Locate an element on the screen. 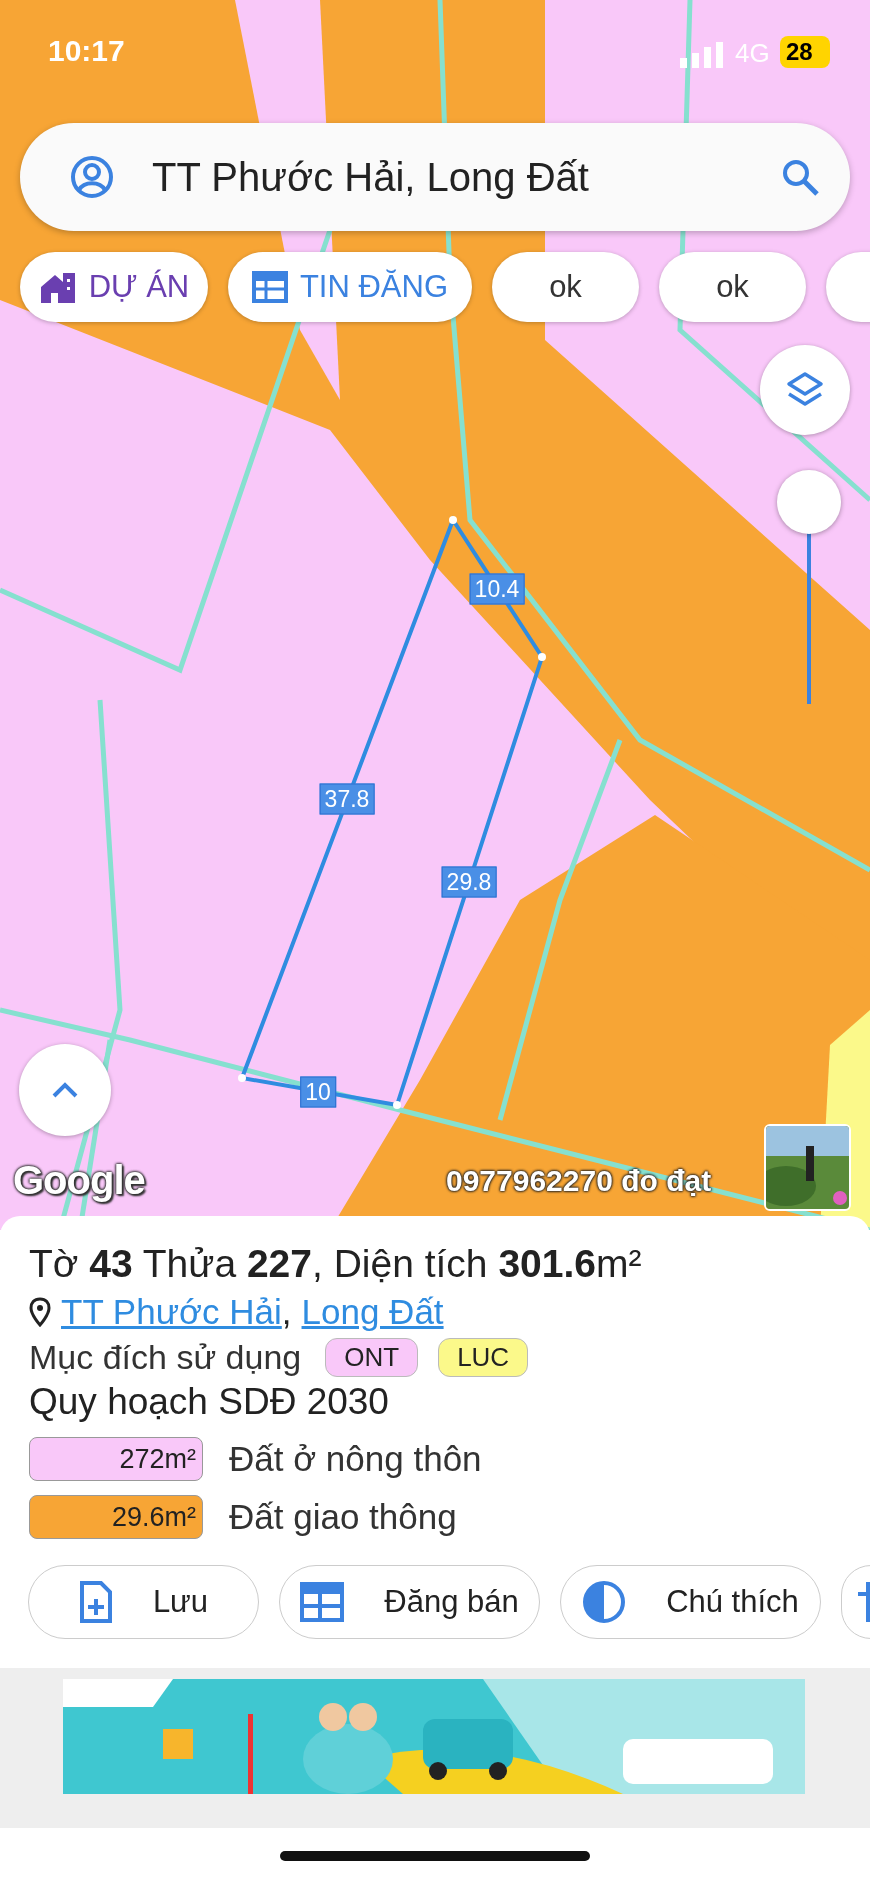 The image size is (870, 1884). area-value: 29.6m² is located at coordinates (116, 1517).